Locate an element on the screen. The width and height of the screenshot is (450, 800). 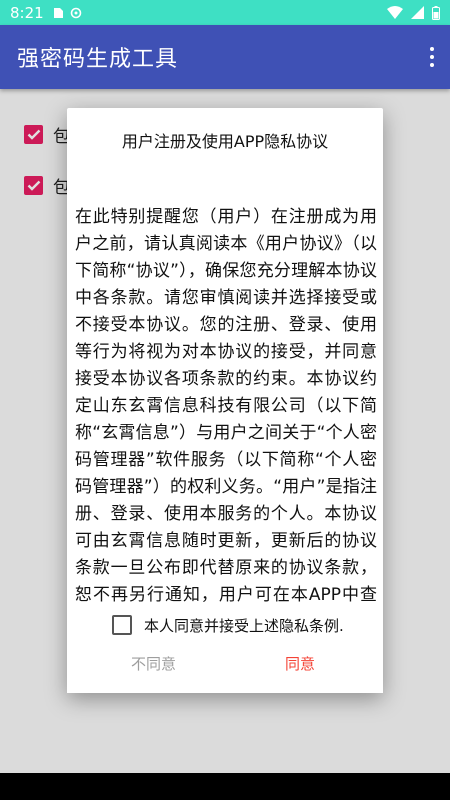
signal-icon is located at coordinates (417, 12).